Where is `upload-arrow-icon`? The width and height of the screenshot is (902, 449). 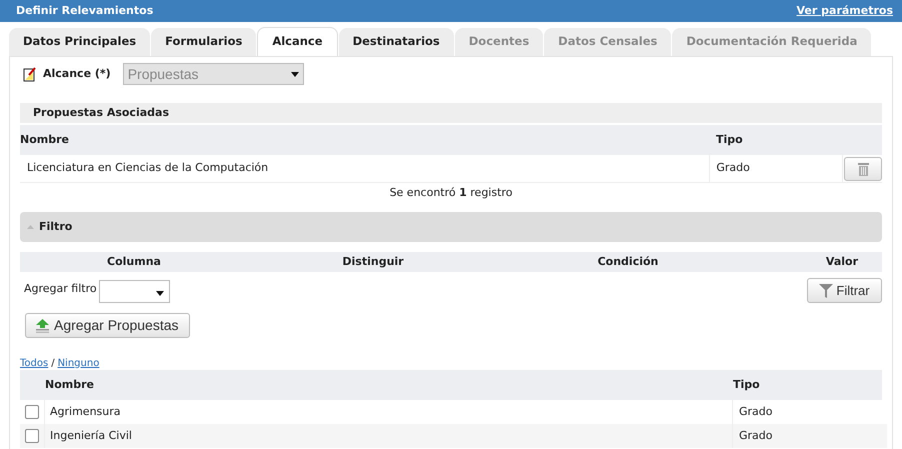 upload-arrow-icon is located at coordinates (42, 325).